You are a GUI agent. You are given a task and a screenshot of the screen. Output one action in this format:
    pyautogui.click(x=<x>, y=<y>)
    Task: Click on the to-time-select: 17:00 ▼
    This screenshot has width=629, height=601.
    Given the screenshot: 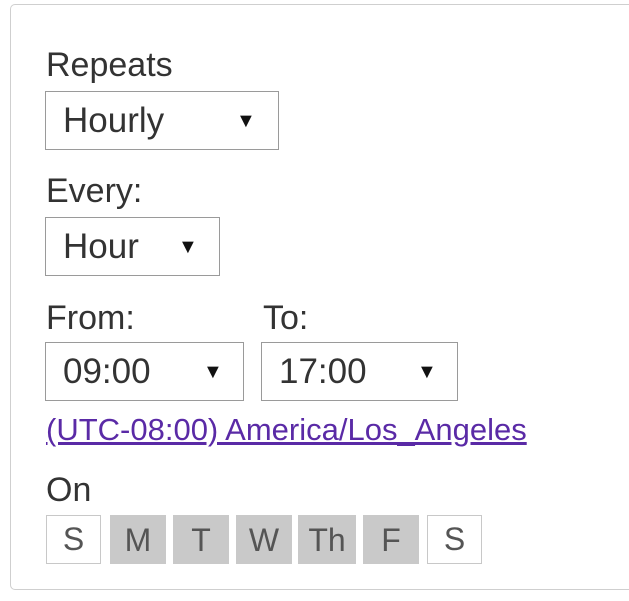 What is the action you would take?
    pyautogui.click(x=359, y=371)
    